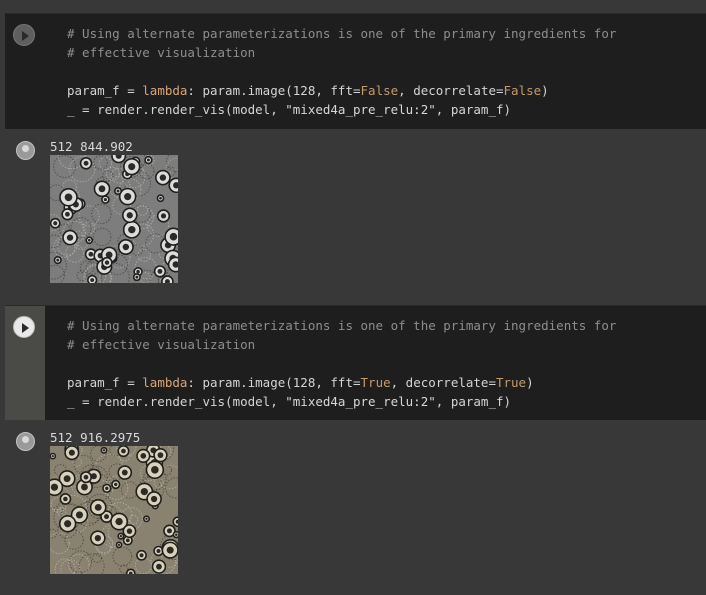 The image size is (706, 595). I want to click on output-text: 512 844.902, so click(91, 146).